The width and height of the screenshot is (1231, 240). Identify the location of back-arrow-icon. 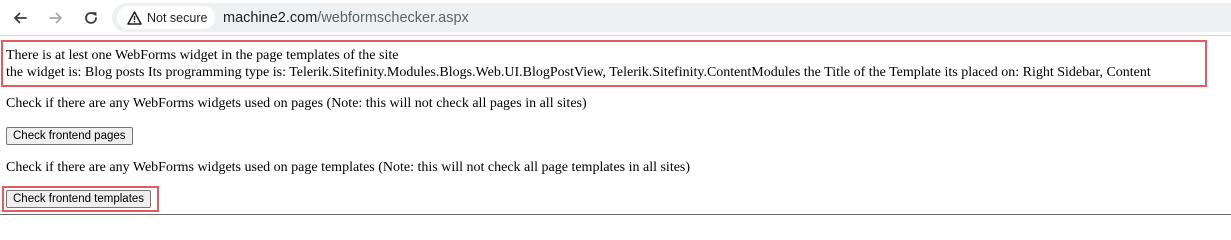
(20, 18).